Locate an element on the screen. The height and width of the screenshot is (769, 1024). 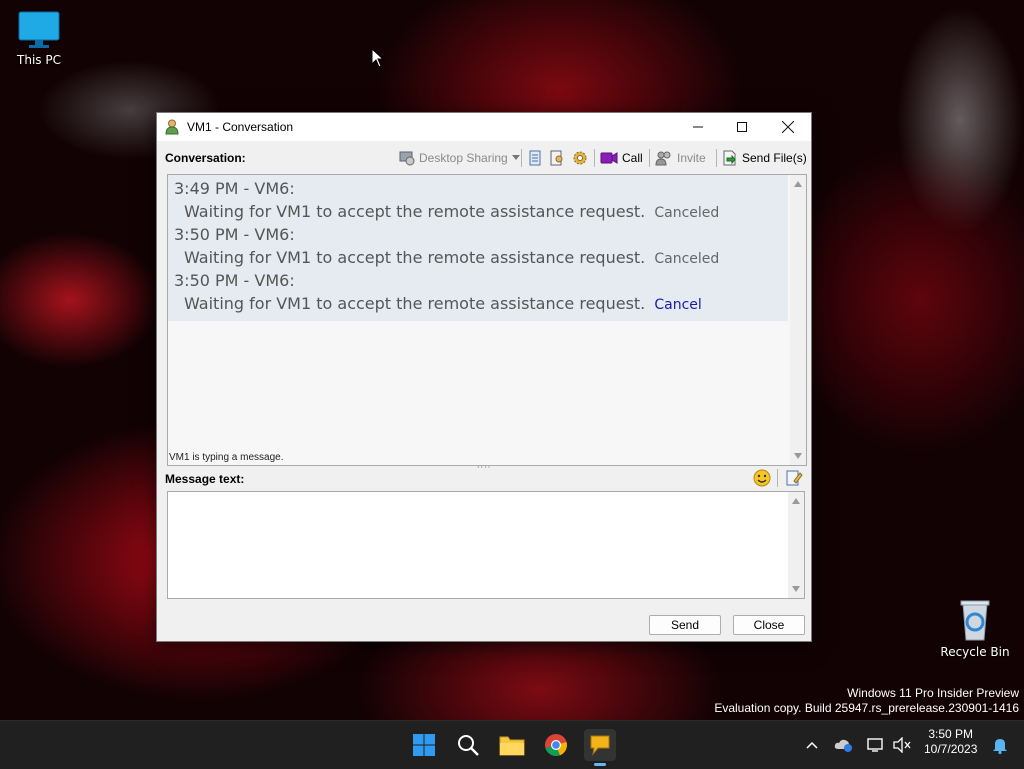
gear-icon is located at coordinates (580, 158).